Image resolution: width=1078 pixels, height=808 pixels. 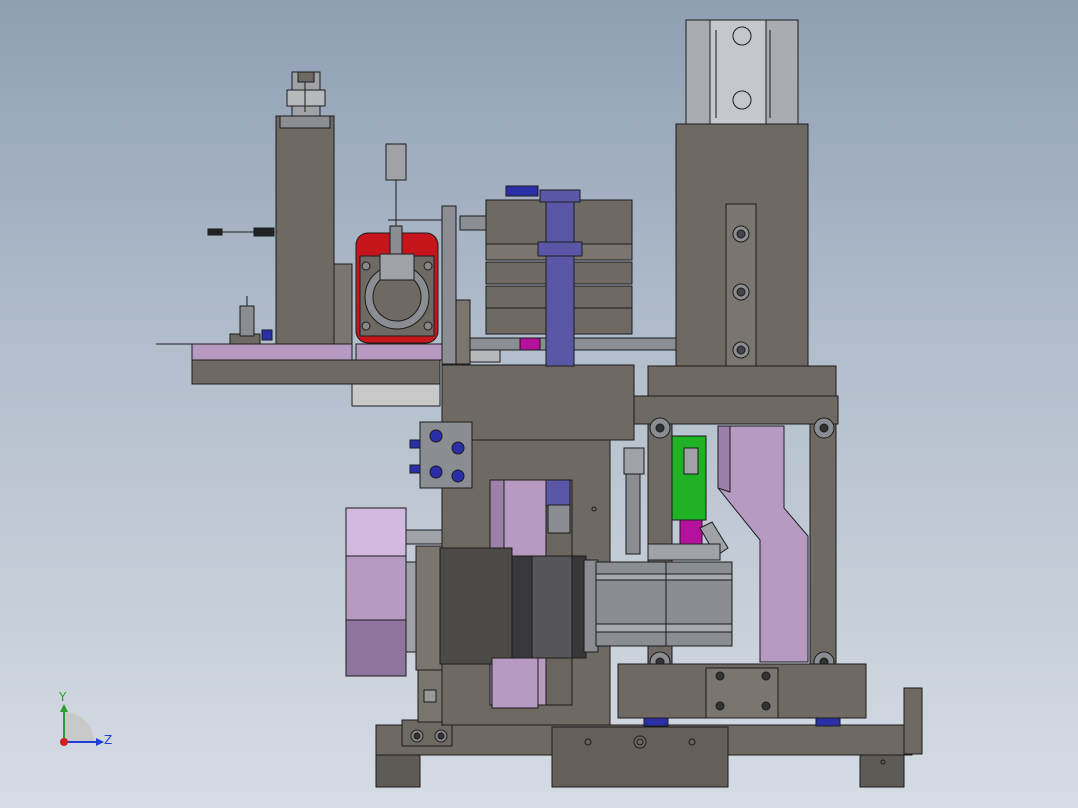 I want to click on air-cylinder, so click(x=742, y=72).